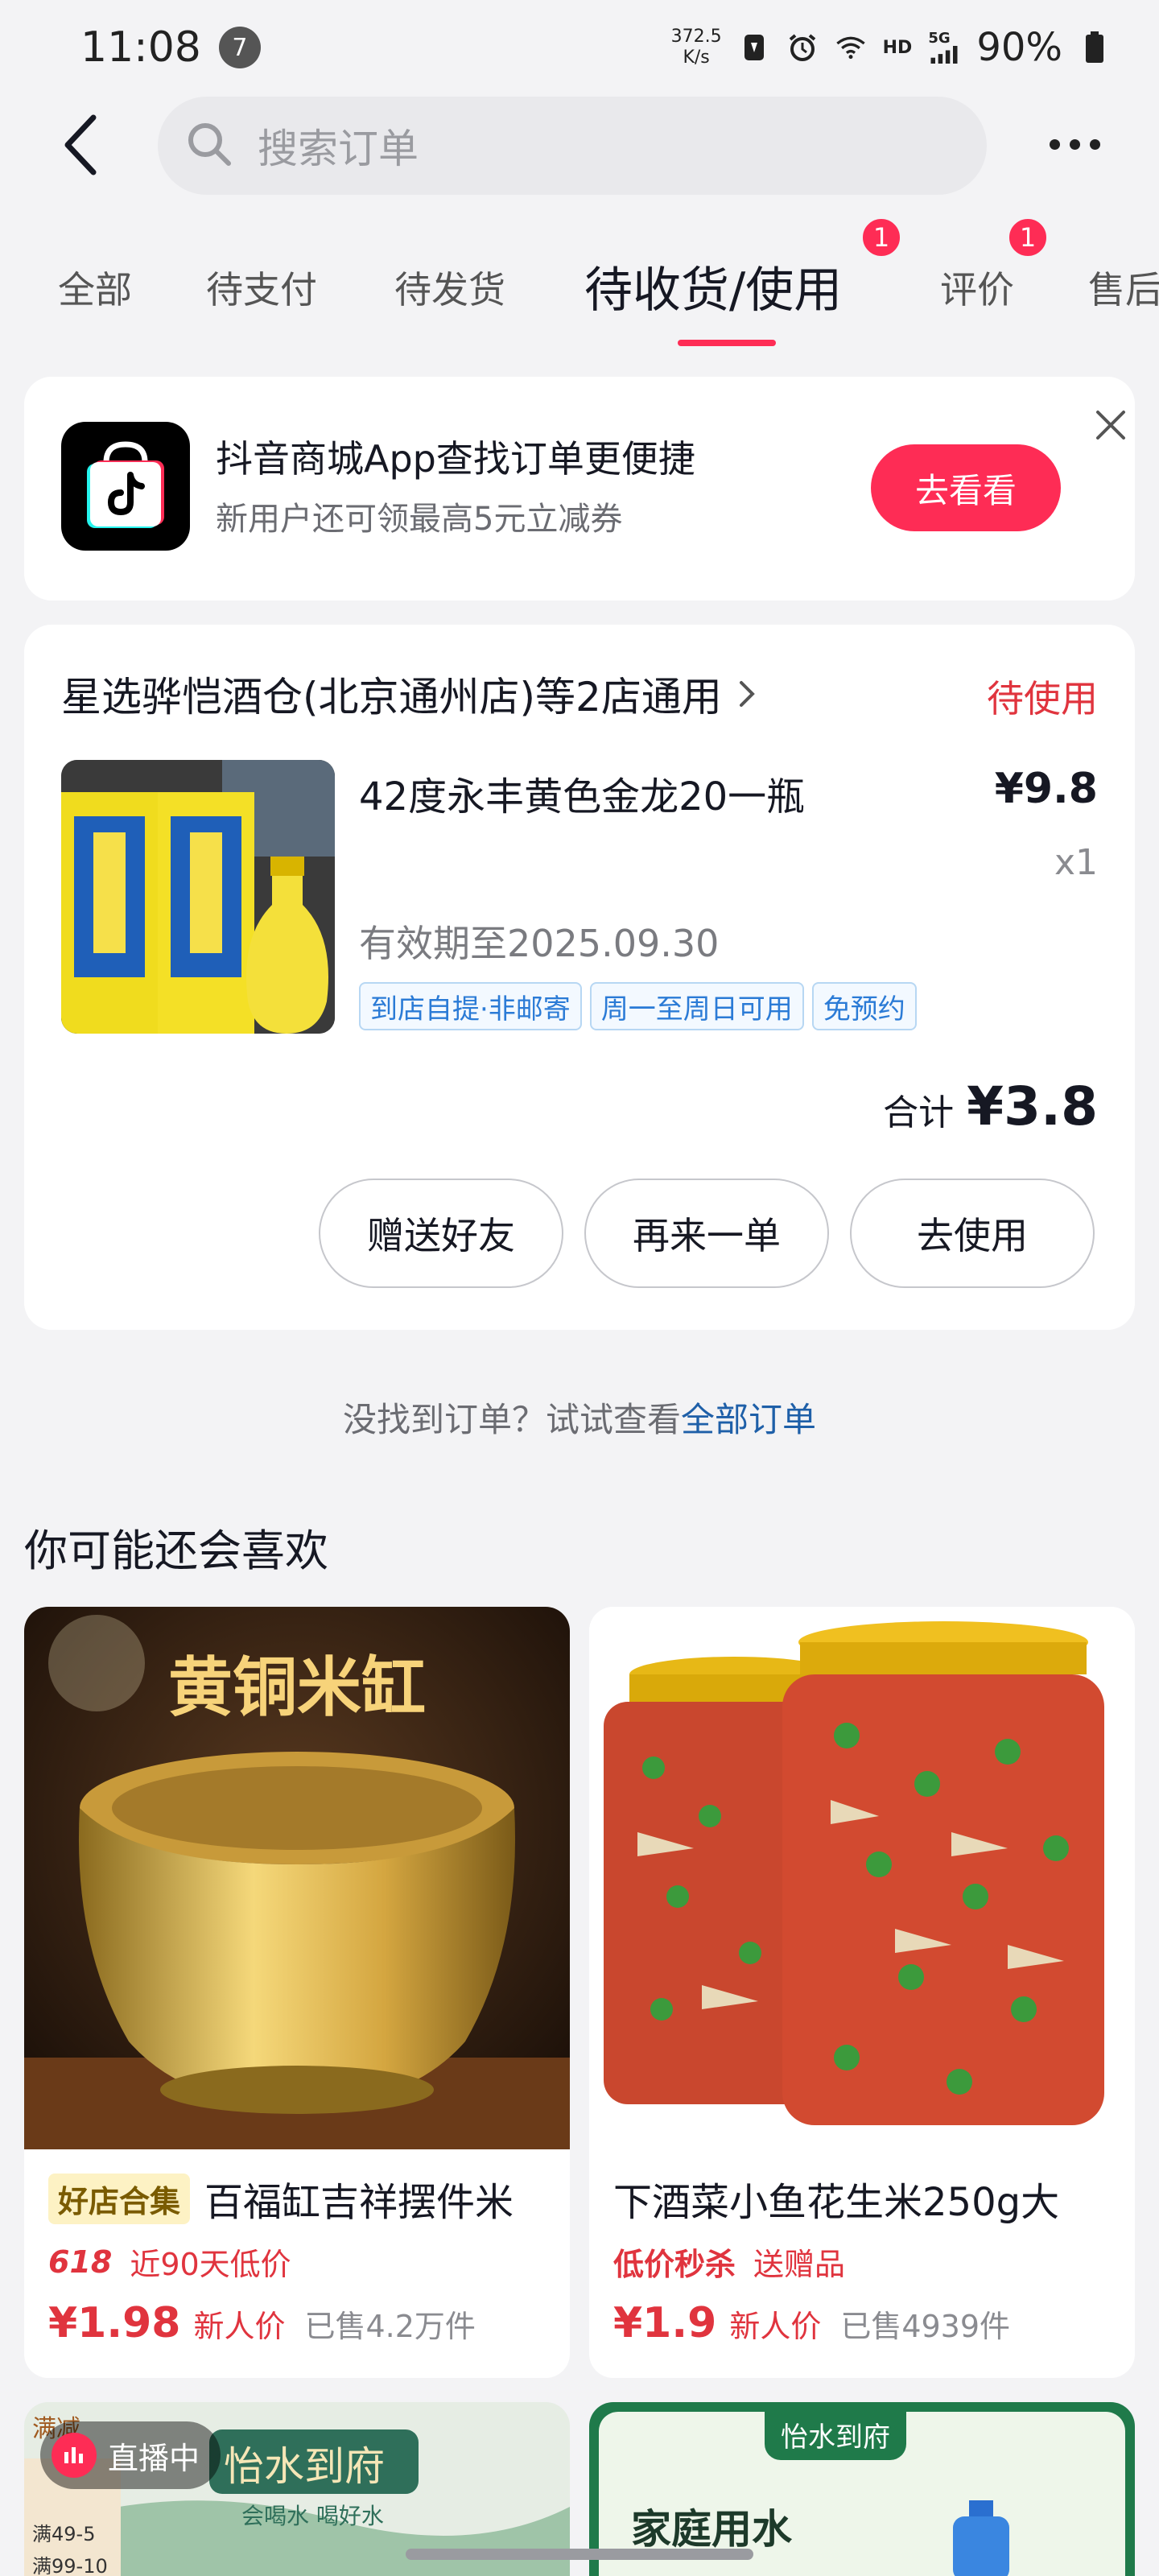 The height and width of the screenshot is (2576, 1159). I want to click on close-icon, so click(1111, 425).